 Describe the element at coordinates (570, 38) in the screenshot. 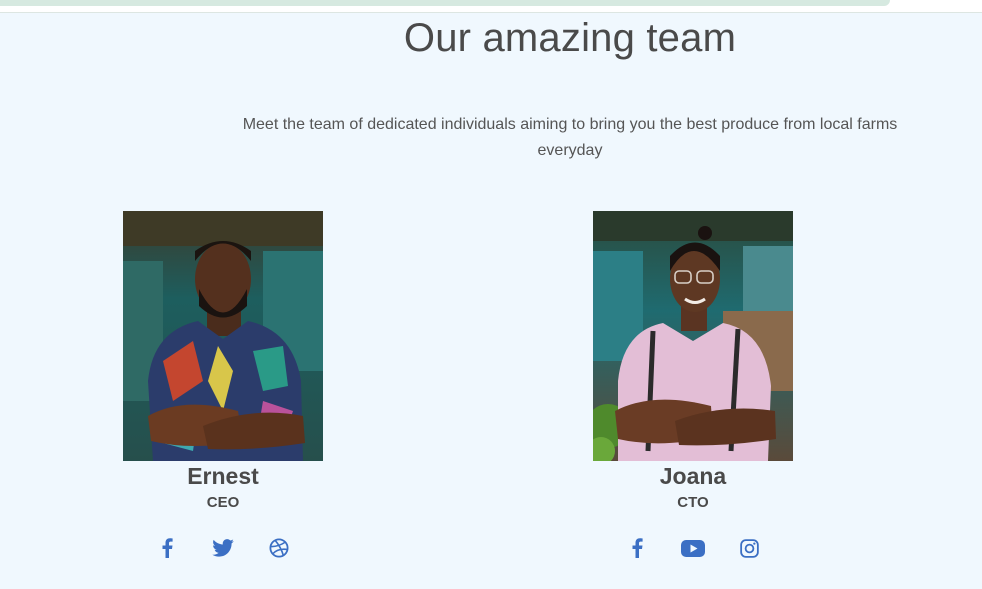

I see `section-title: Our amazing team` at that location.